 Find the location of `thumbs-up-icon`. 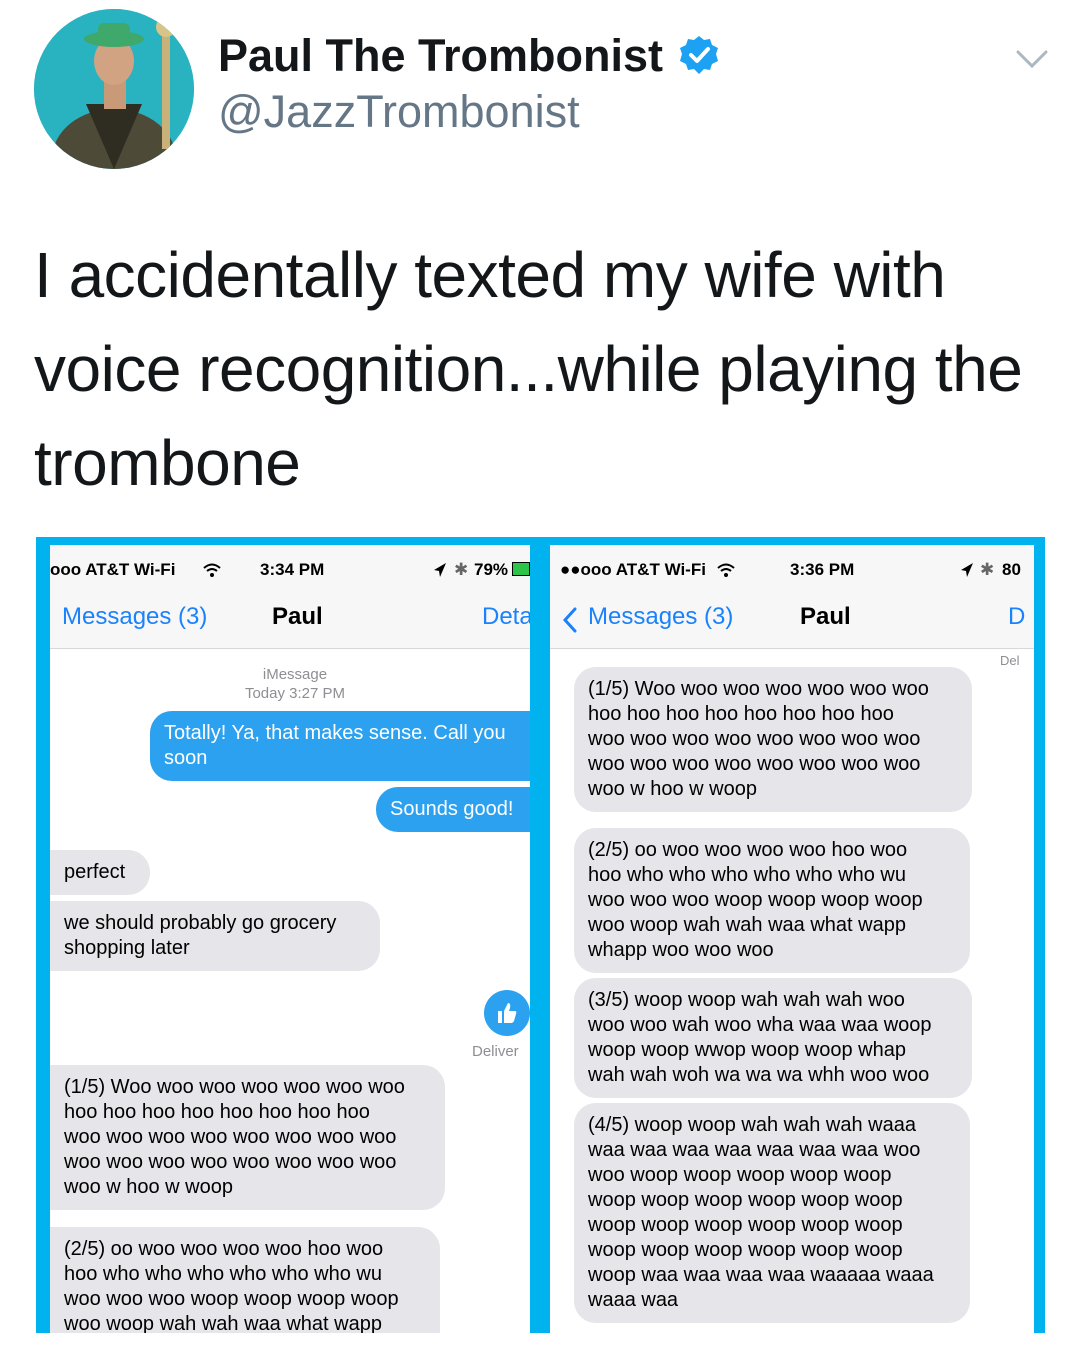

thumbs-up-icon is located at coordinates (507, 1013).